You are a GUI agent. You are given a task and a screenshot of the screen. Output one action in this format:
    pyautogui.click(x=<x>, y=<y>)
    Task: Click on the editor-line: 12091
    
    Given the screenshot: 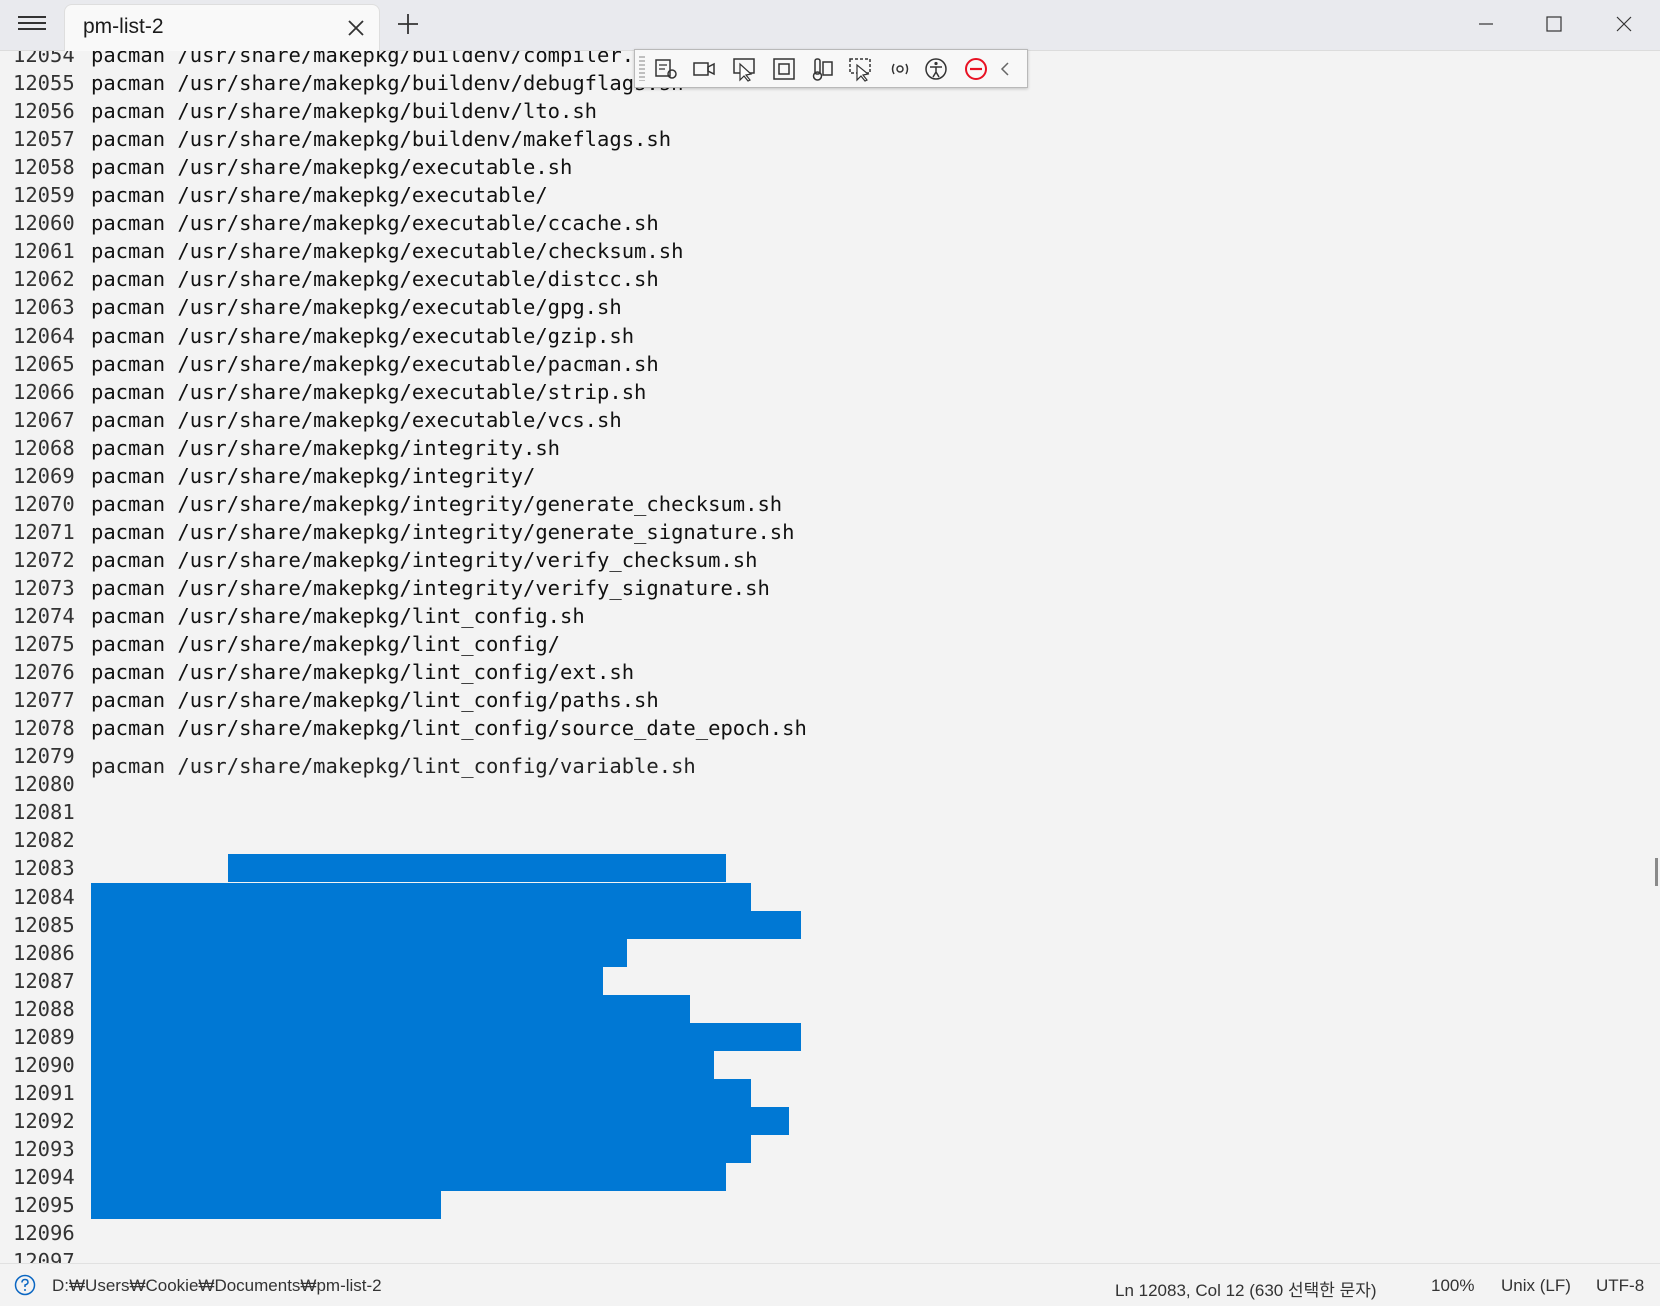 What is the action you would take?
    pyautogui.click(x=800, y=1093)
    